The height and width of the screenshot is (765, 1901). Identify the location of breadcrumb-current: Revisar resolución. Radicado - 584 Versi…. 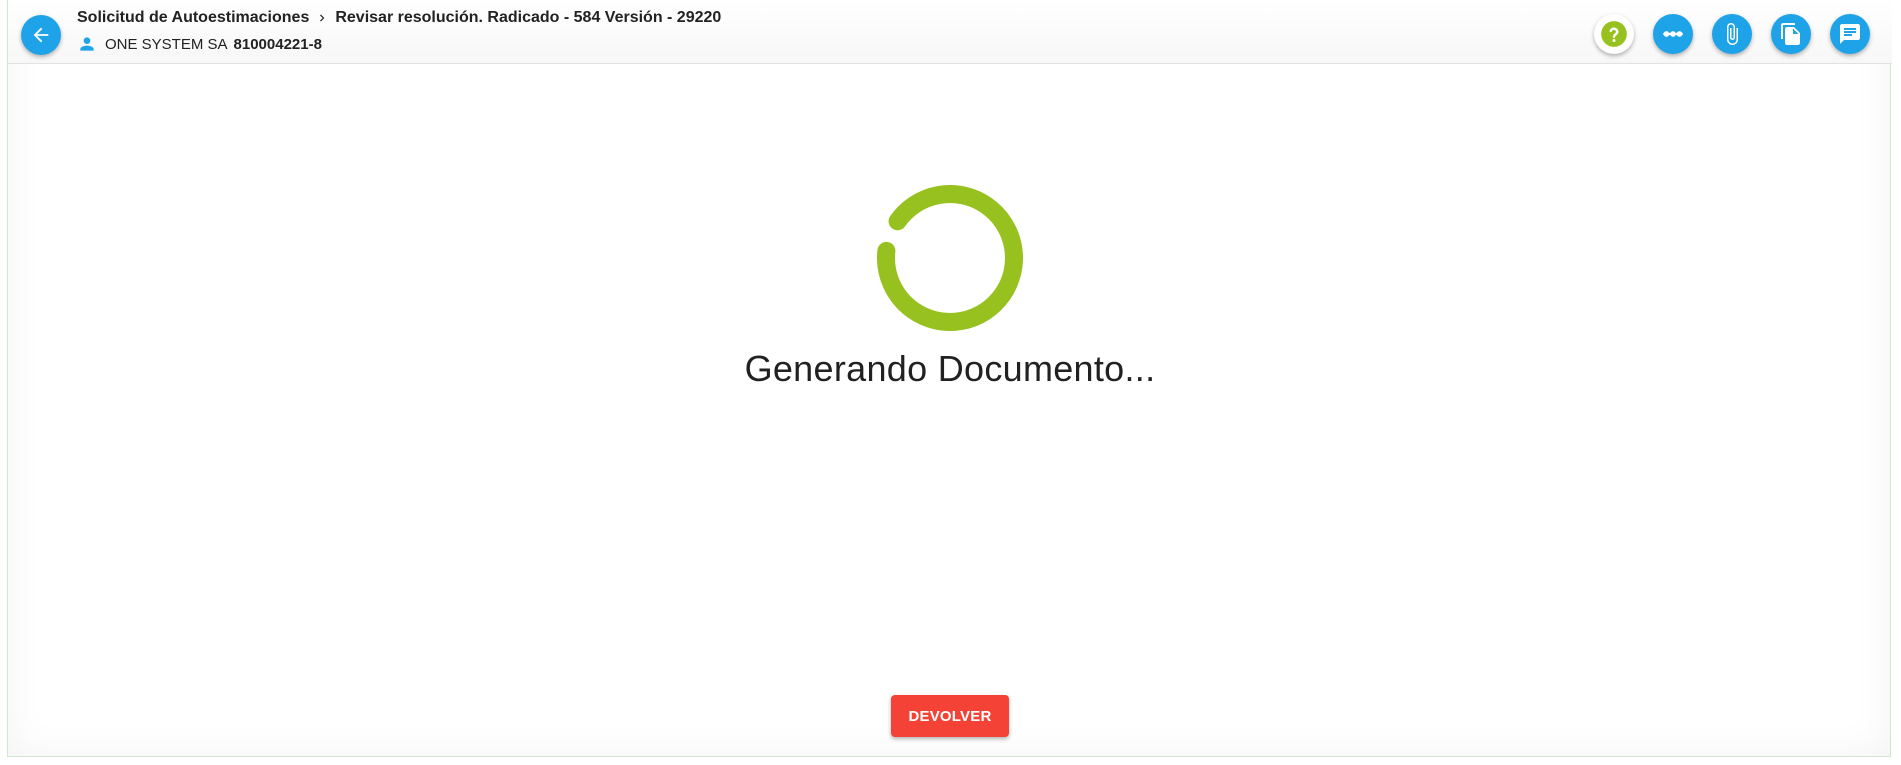
(528, 17).